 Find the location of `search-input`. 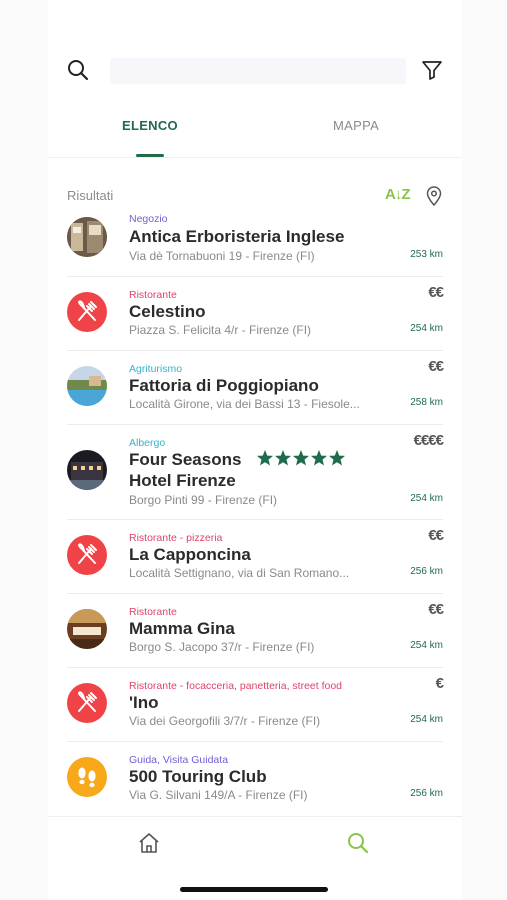

search-input is located at coordinates (258, 71).